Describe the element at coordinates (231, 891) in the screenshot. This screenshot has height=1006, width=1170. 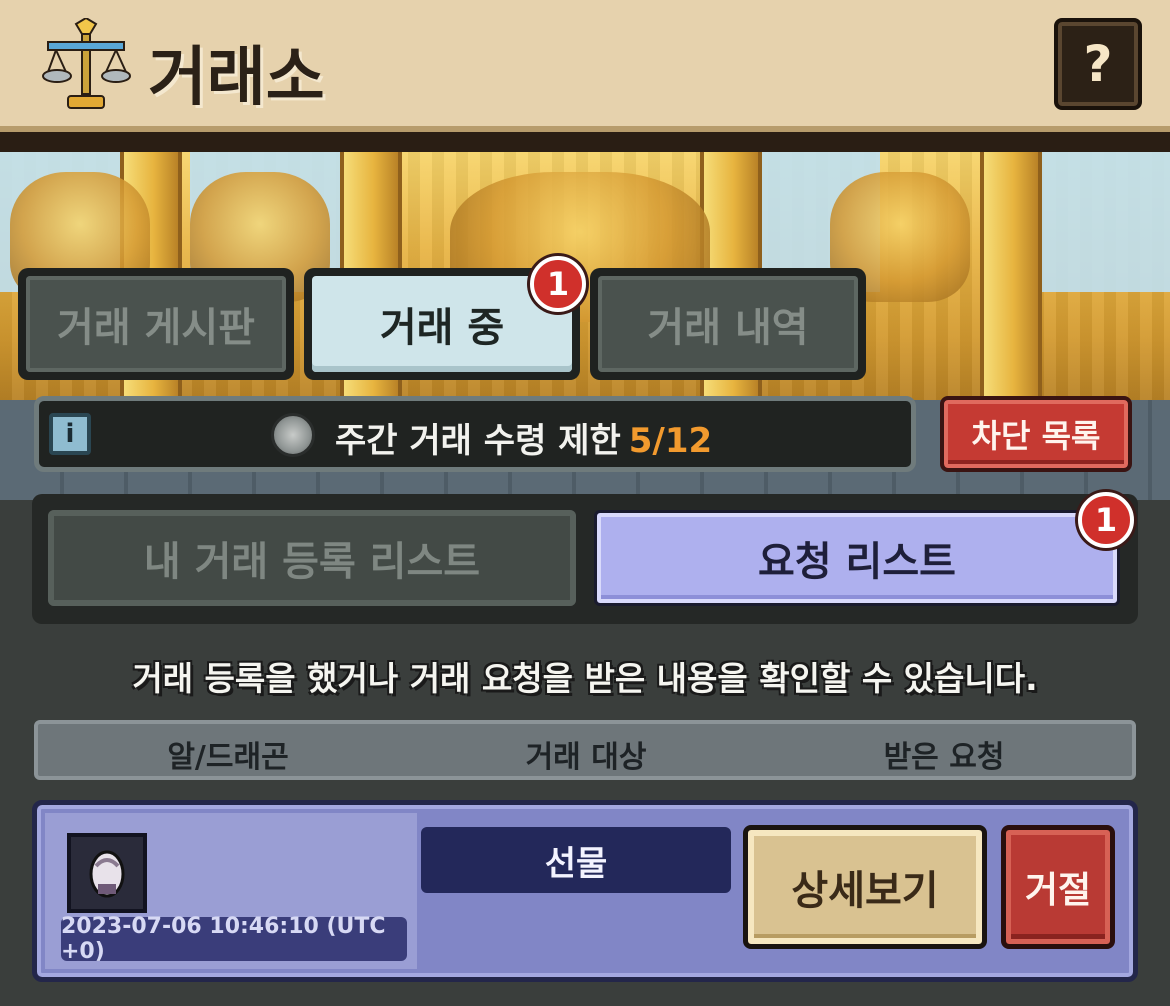
I see `item-cell: 2023-07-06 10:46:10 (UTC +0)` at that location.